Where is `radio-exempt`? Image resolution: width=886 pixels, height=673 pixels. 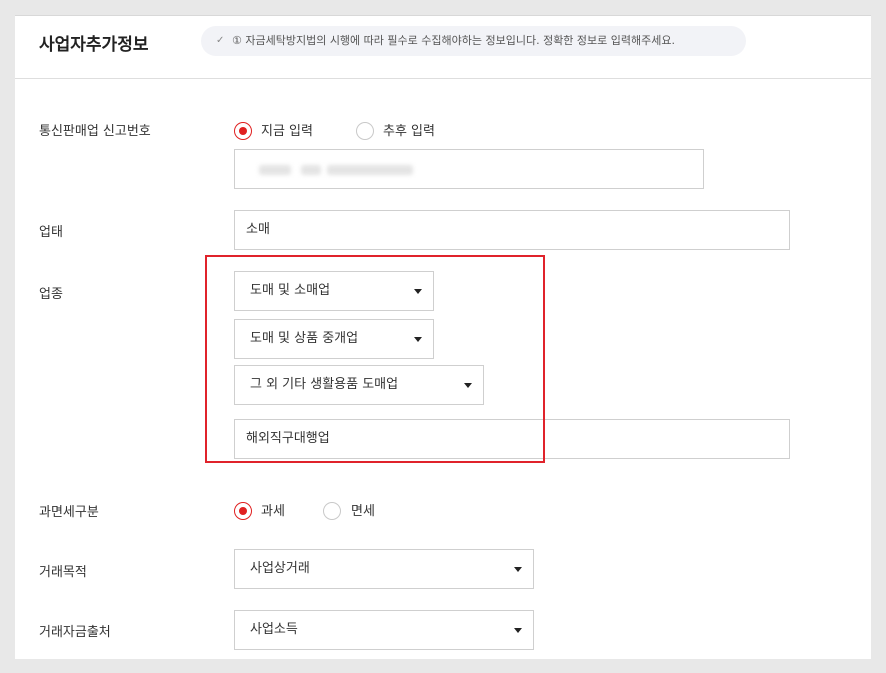 radio-exempt is located at coordinates (332, 511).